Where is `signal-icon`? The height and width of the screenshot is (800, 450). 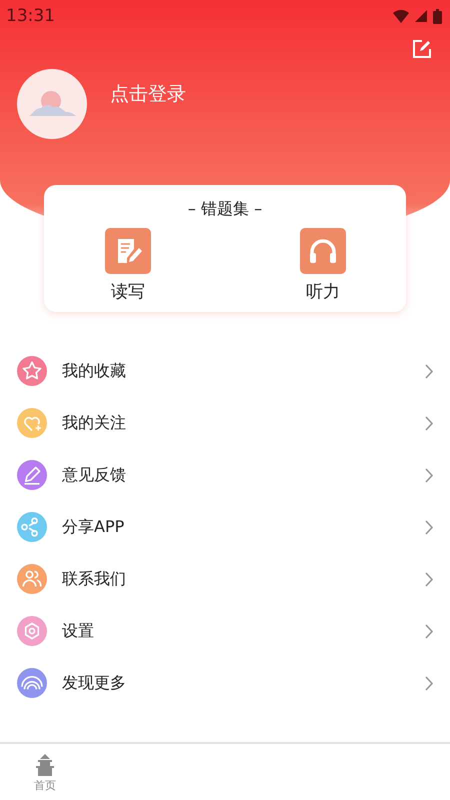 signal-icon is located at coordinates (421, 16).